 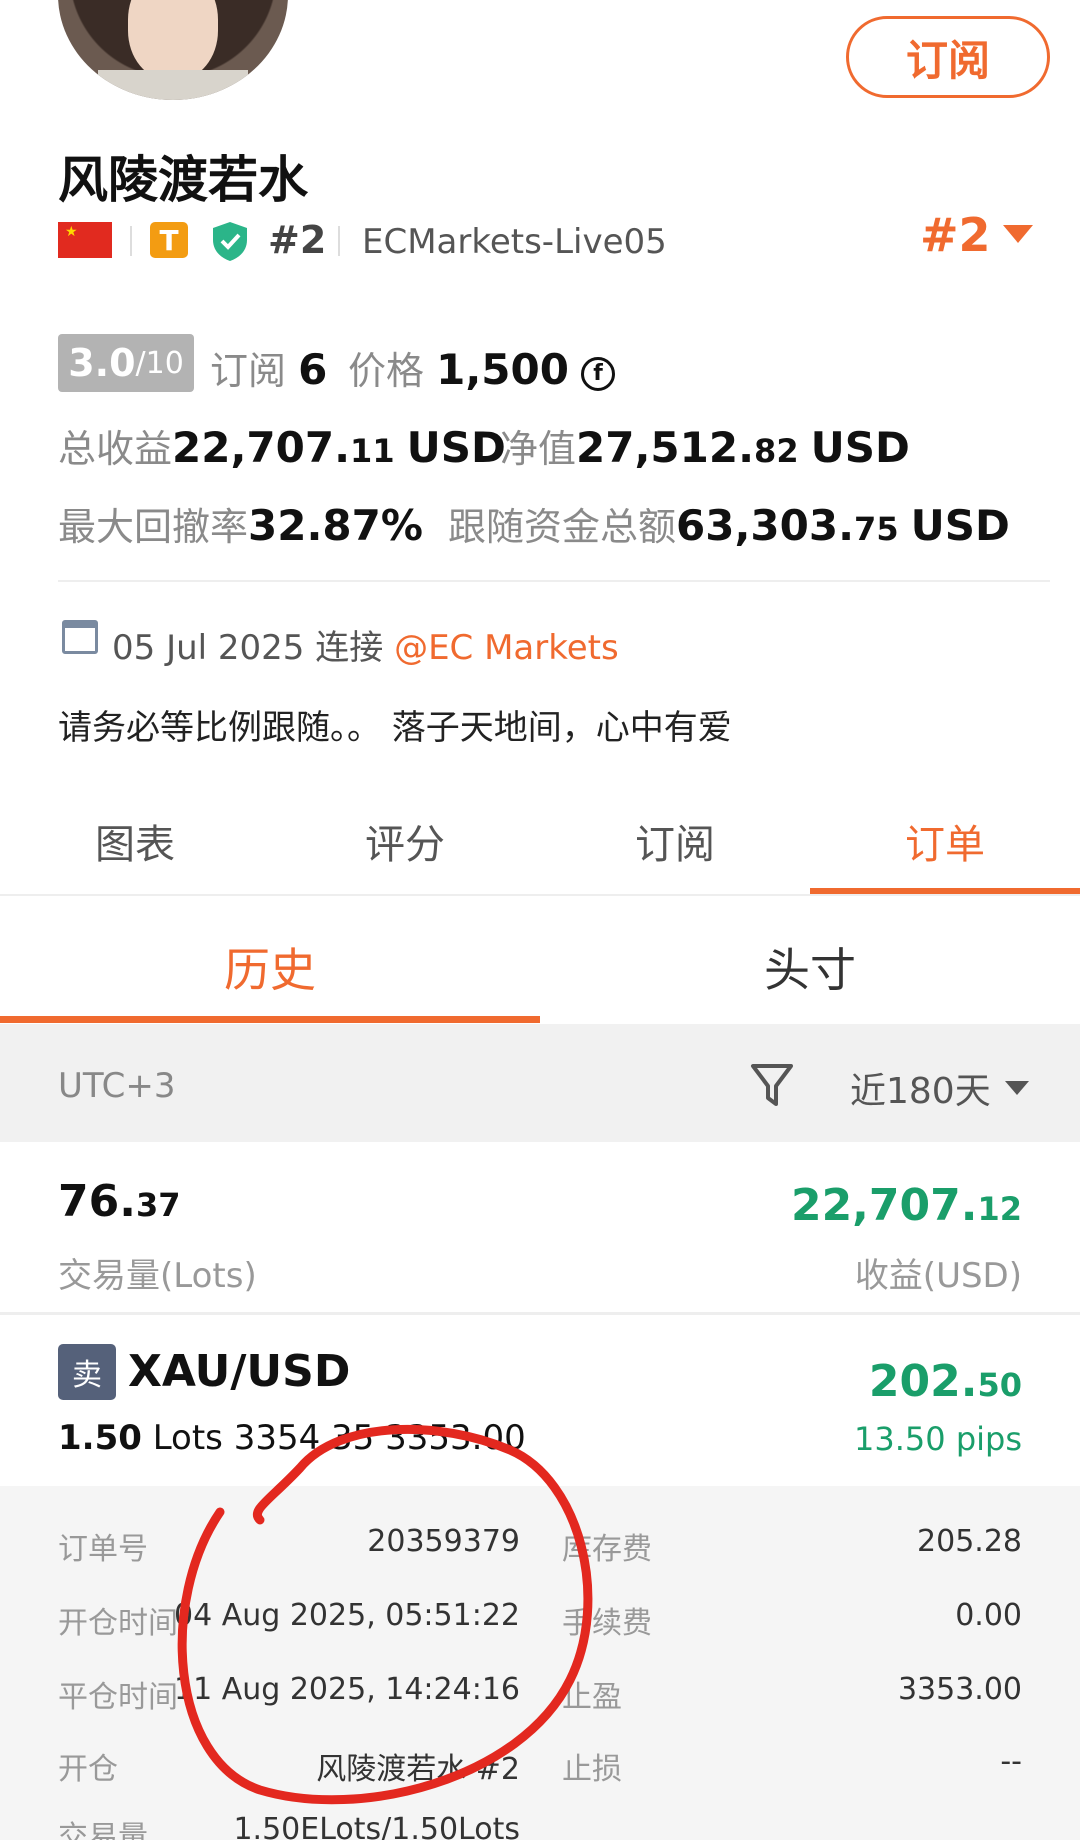 I want to click on summary-profit-dec: 12, so click(x=999, y=1209).